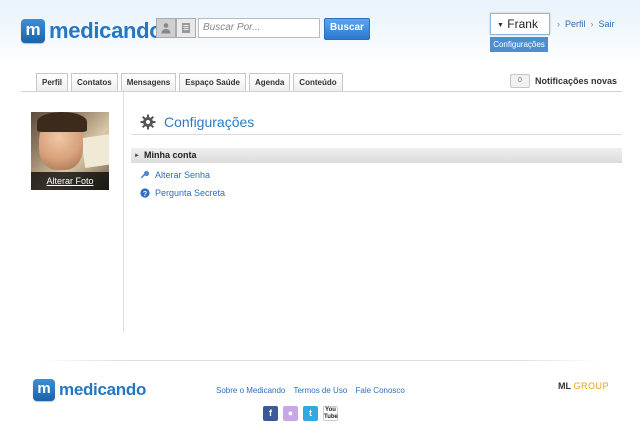 This screenshot has height=427, width=640. I want to click on change-password-label: Alterar Senha, so click(183, 175).